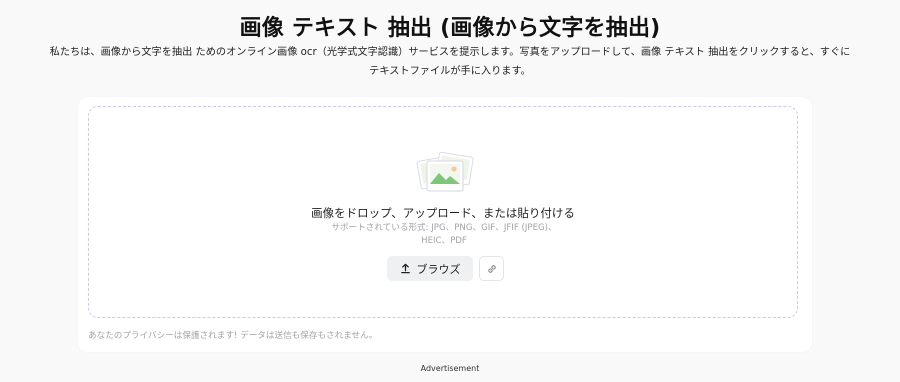  What do you see at coordinates (445, 171) in the screenshot?
I see `image-stack-icon` at bounding box center [445, 171].